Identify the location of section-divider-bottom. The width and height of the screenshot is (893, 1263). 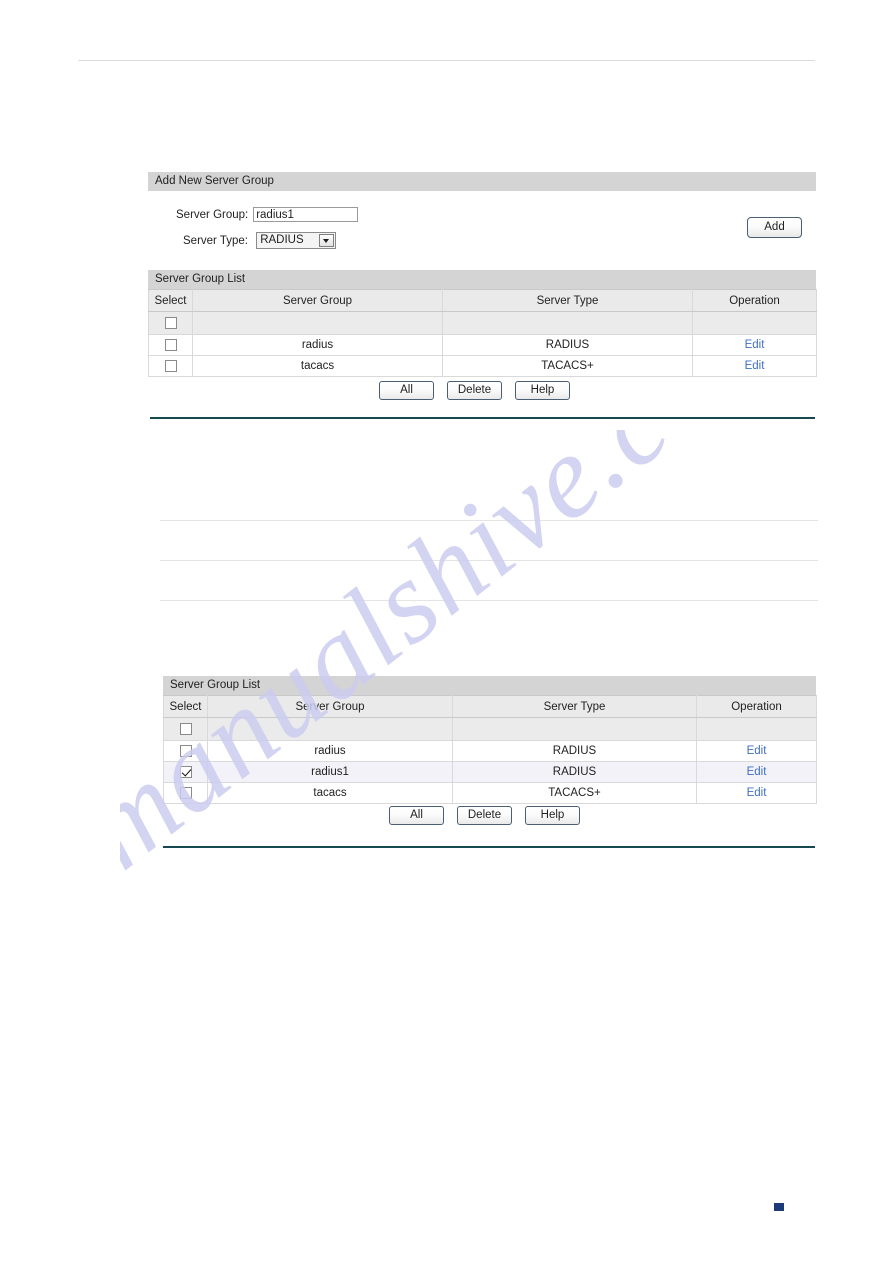
(489, 847).